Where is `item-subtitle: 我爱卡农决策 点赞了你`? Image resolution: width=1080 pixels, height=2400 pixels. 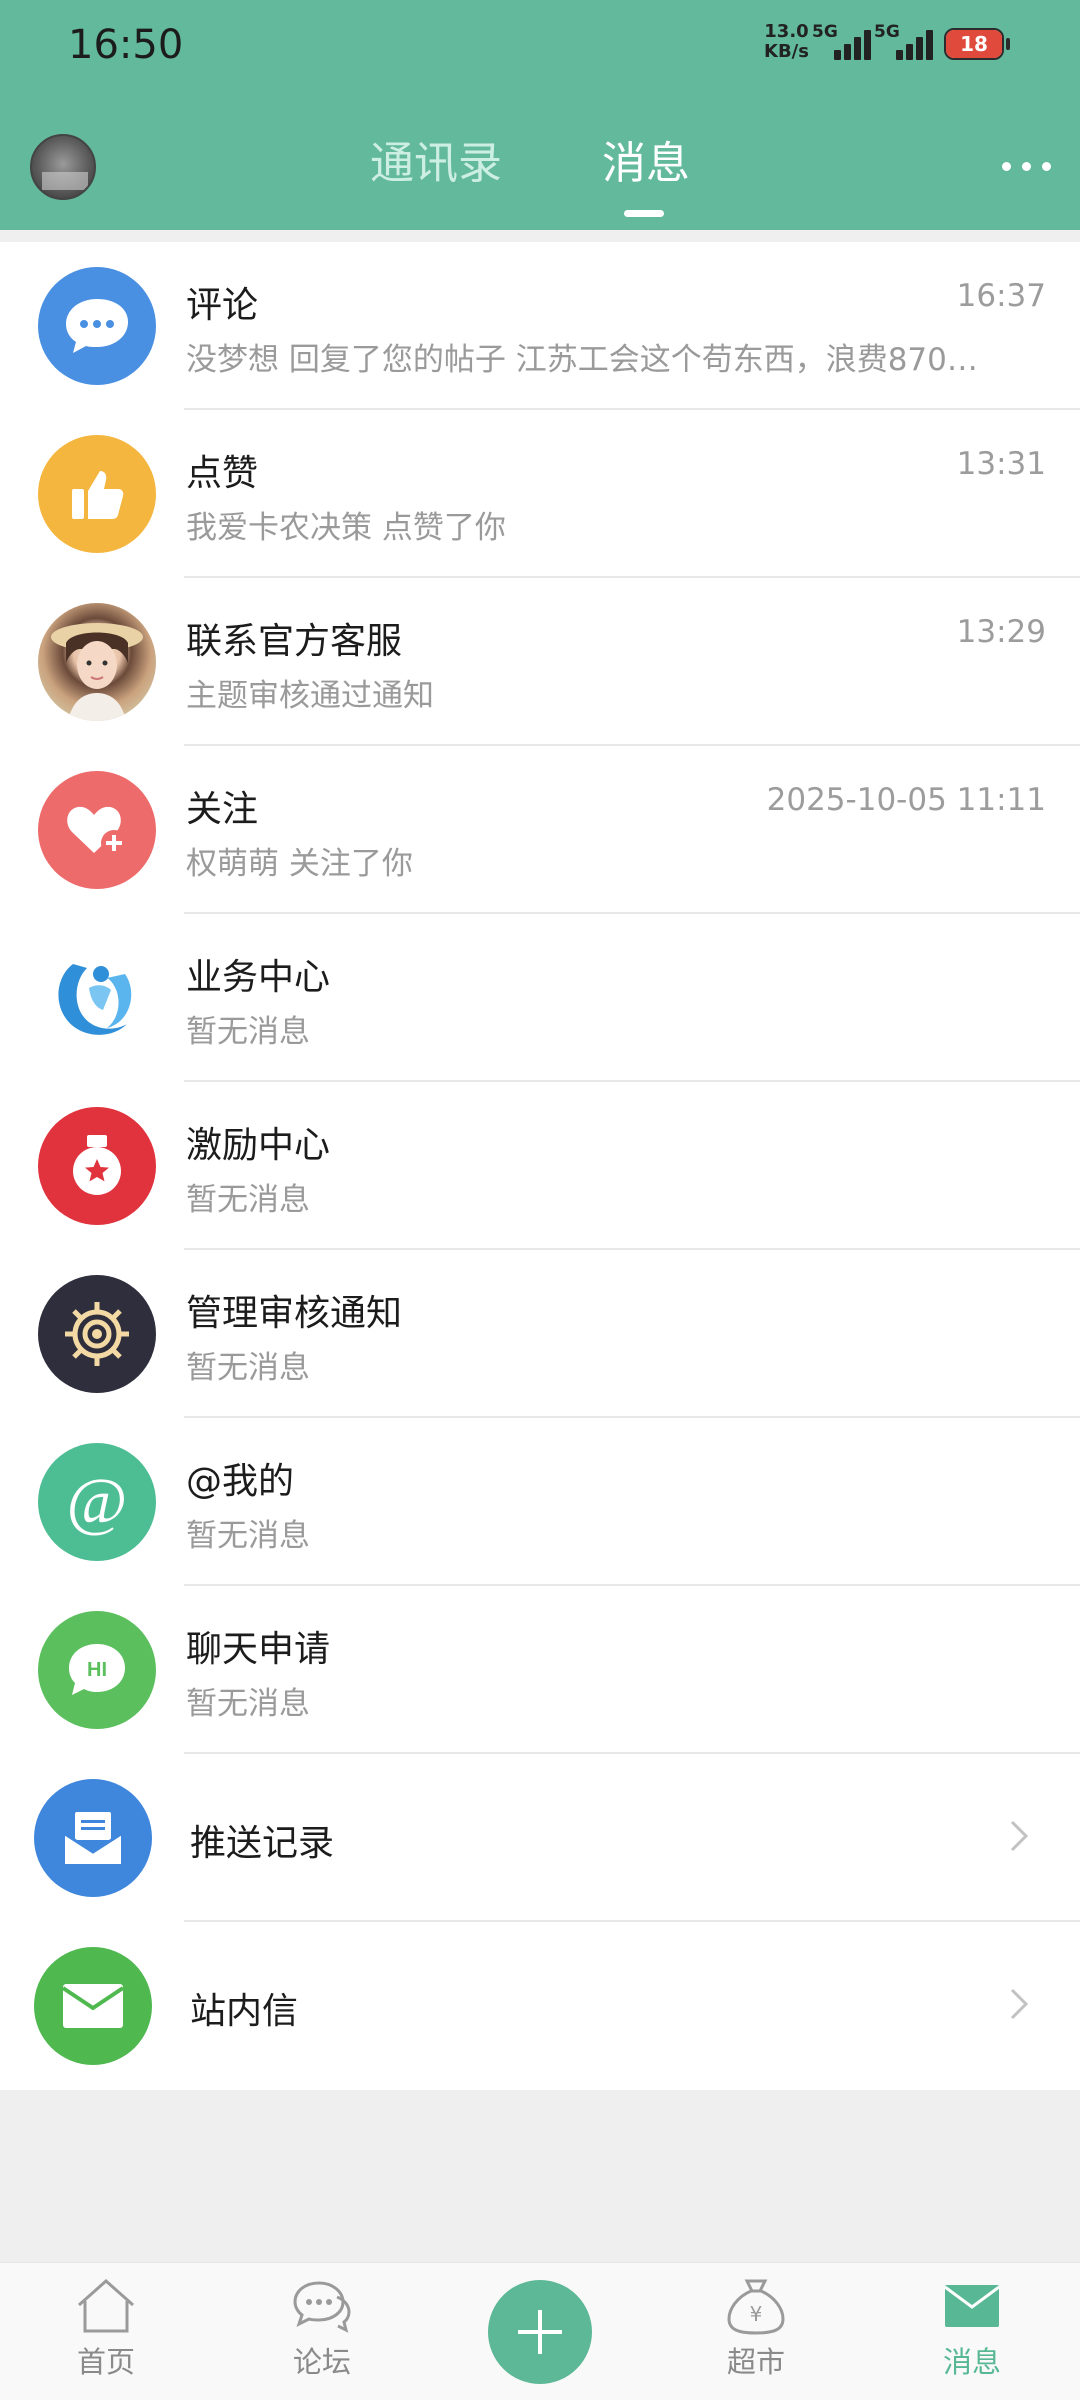
item-subtitle: 我爱卡农决策 点赞了你 is located at coordinates (346, 528).